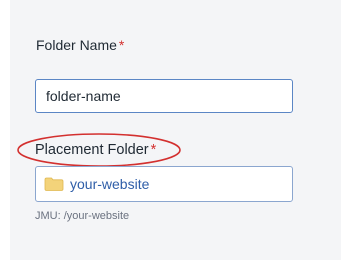 The height and width of the screenshot is (271, 341). I want to click on folder-name-label: Folder Name *, so click(80, 45).